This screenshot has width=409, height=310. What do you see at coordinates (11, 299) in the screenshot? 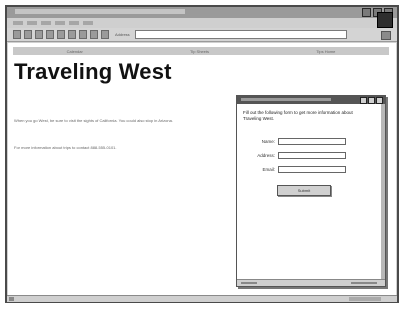
I see `page-status-icon` at bounding box center [11, 299].